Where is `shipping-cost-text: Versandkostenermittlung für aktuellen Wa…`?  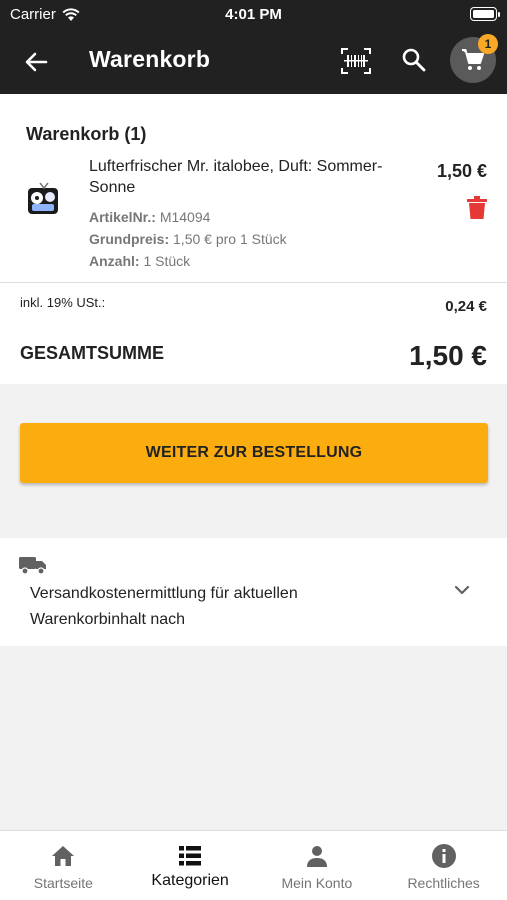 shipping-cost-text: Versandkostenermittlung für aktuellen Wa… is located at coordinates (164, 606).